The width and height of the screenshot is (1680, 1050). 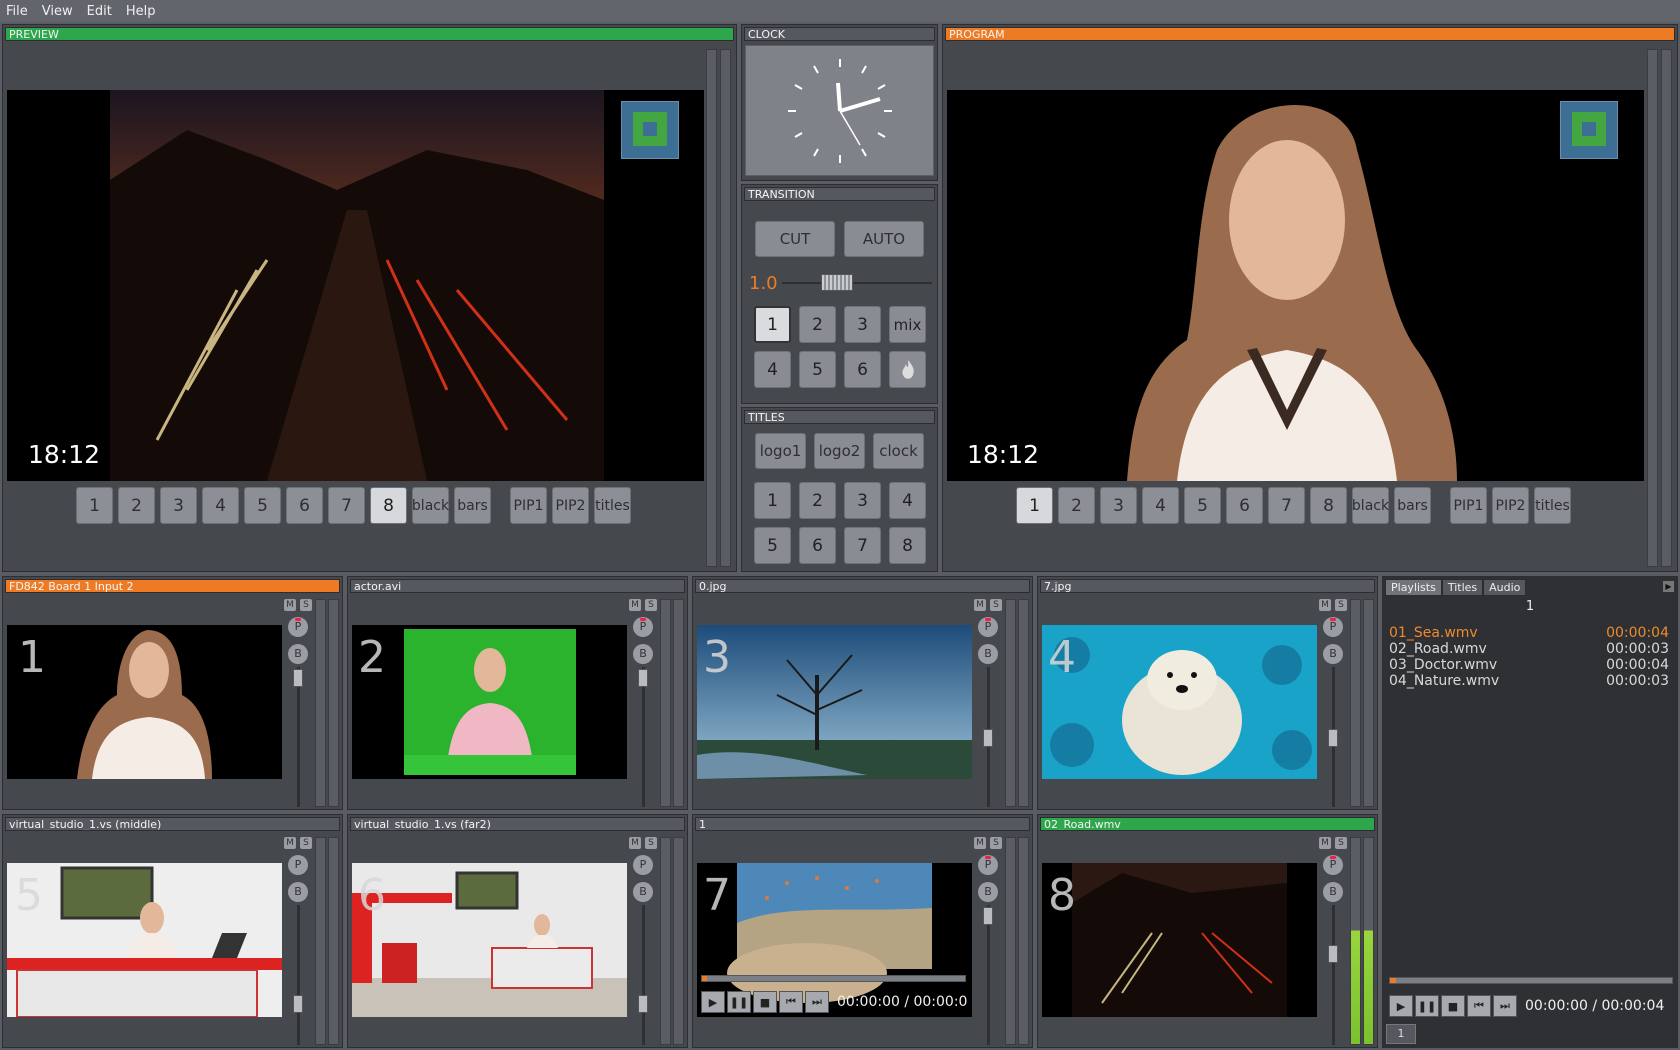 I want to click on program-button-6: 6, so click(x=1244, y=505).